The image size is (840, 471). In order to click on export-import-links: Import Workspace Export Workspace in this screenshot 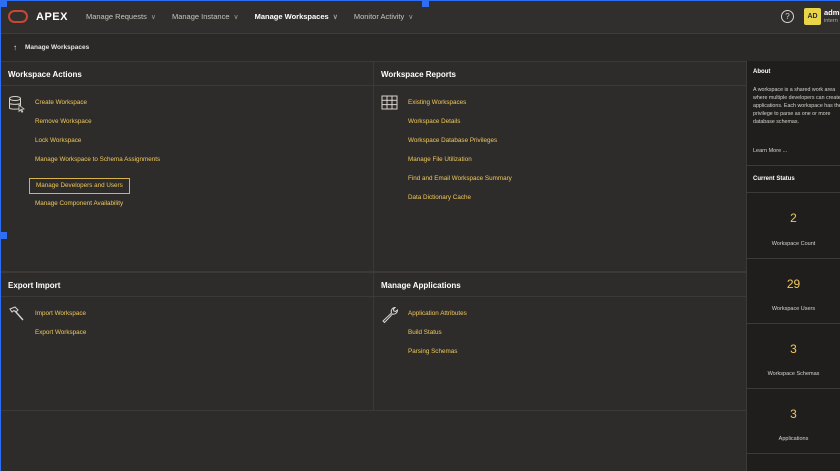, I will do `click(60, 328)`.